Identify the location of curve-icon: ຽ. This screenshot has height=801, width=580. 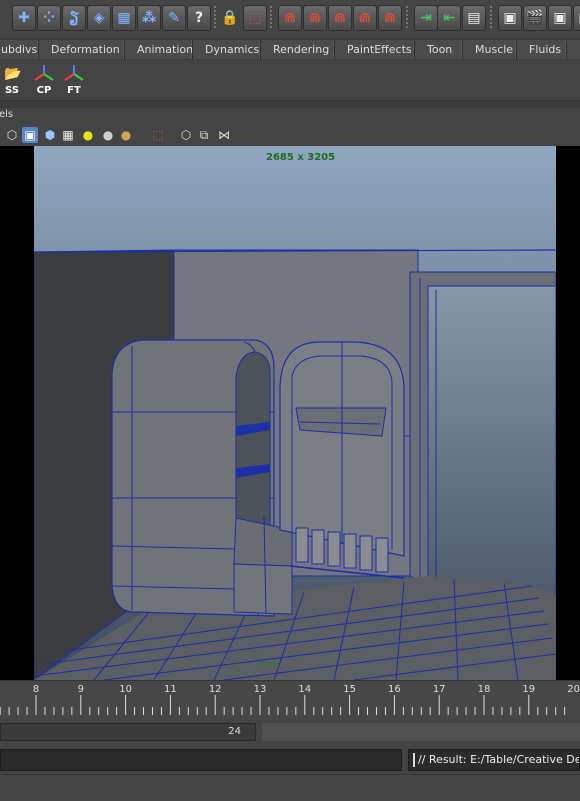
(74, 18).